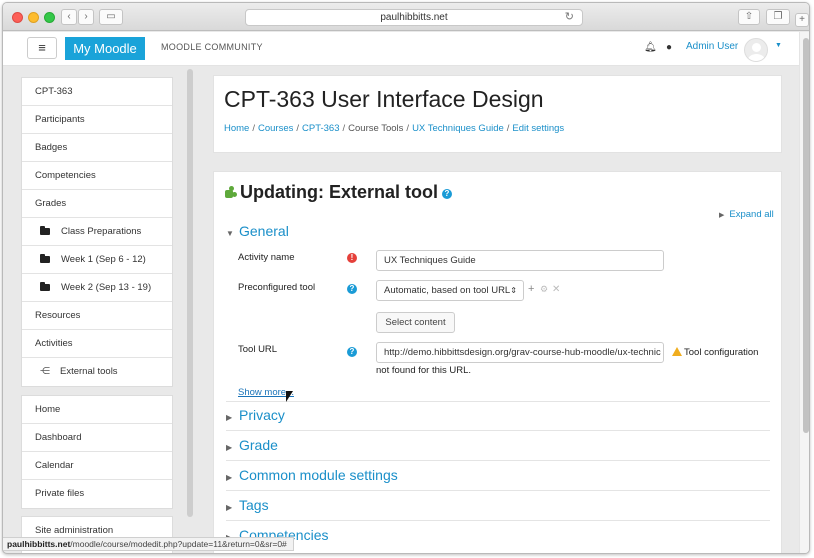 This screenshot has width=814, height=558. What do you see at coordinates (756, 50) in the screenshot?
I see `avatar` at bounding box center [756, 50].